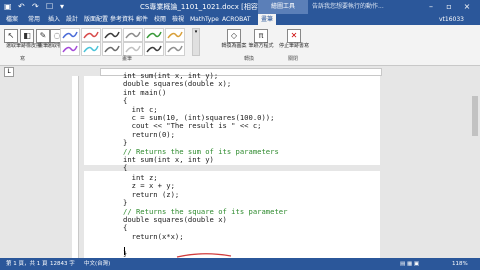 Image resolution: width=480 pixels, height=270 pixels. I want to click on minimize-button: –, so click(431, 7).